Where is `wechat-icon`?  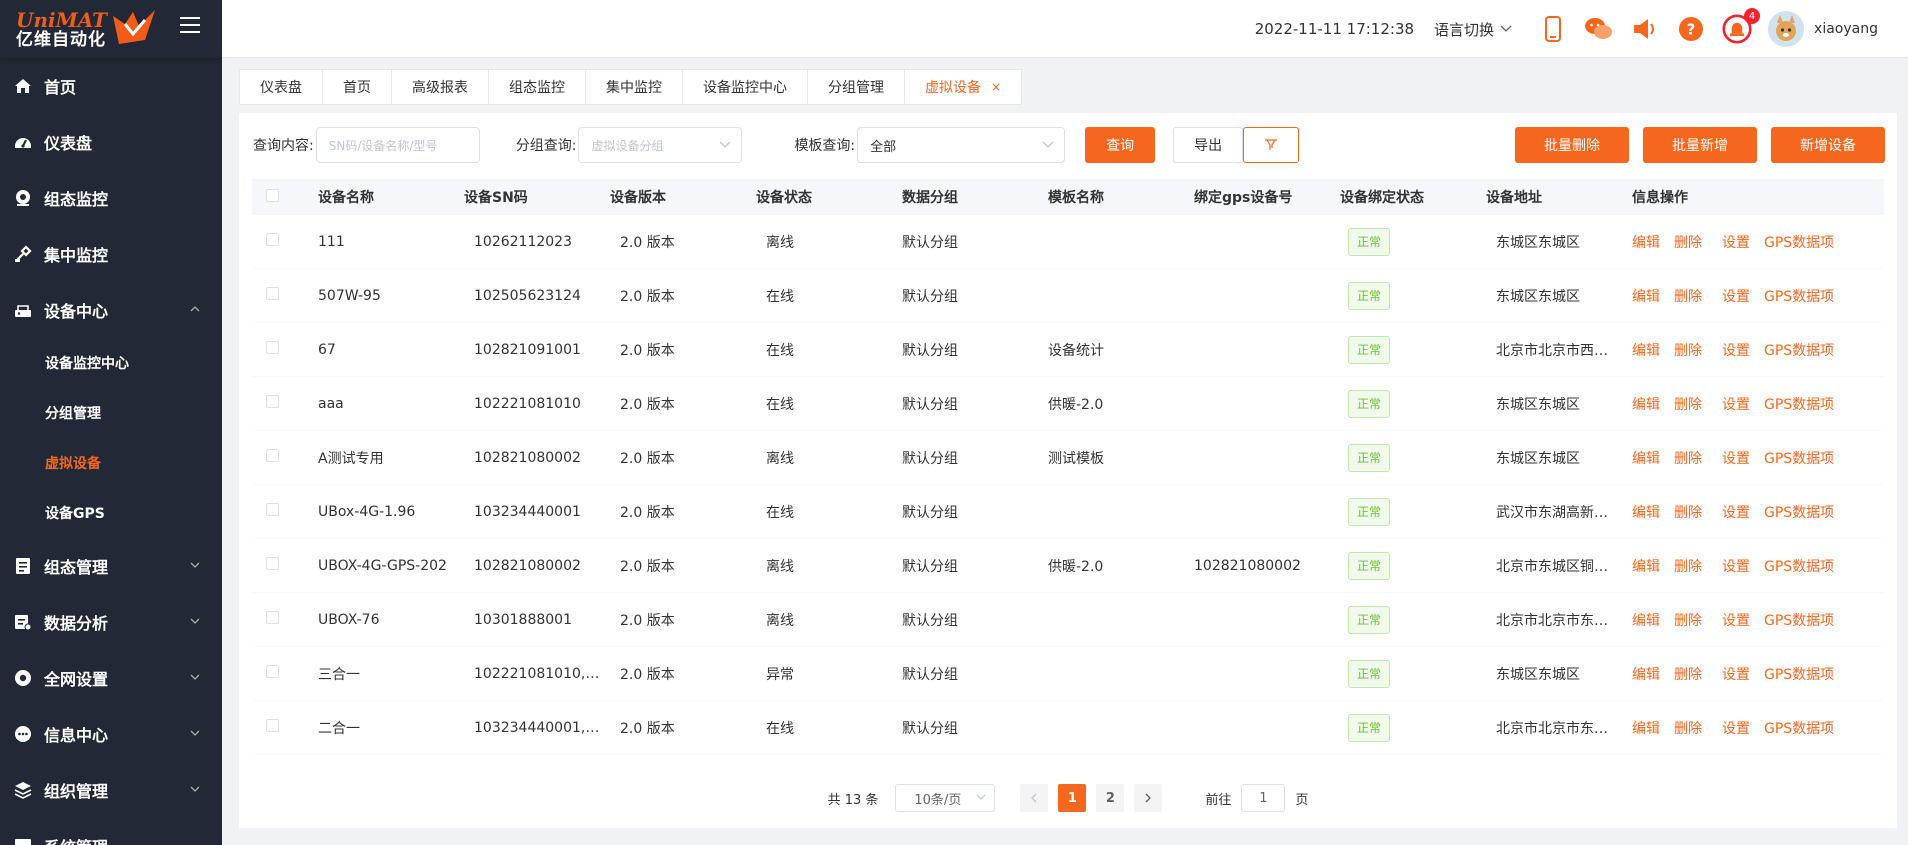 wechat-icon is located at coordinates (1599, 29).